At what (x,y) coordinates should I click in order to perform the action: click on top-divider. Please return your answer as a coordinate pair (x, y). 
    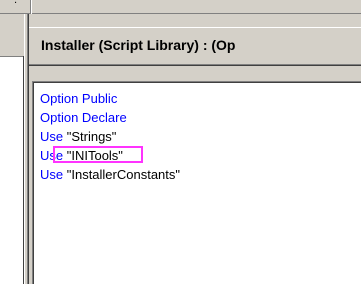
    Looking at the image, I should click on (196, 13).